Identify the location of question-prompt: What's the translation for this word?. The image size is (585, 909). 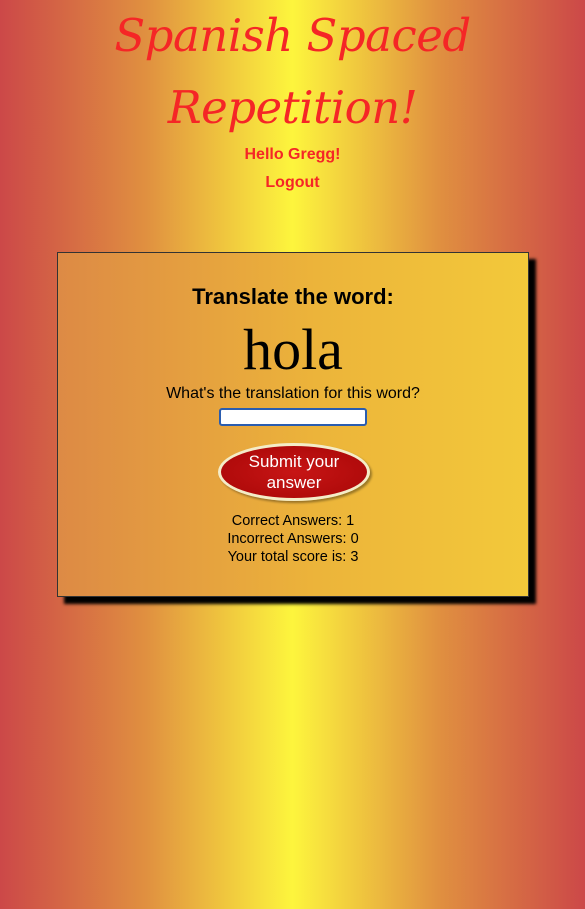
(293, 393).